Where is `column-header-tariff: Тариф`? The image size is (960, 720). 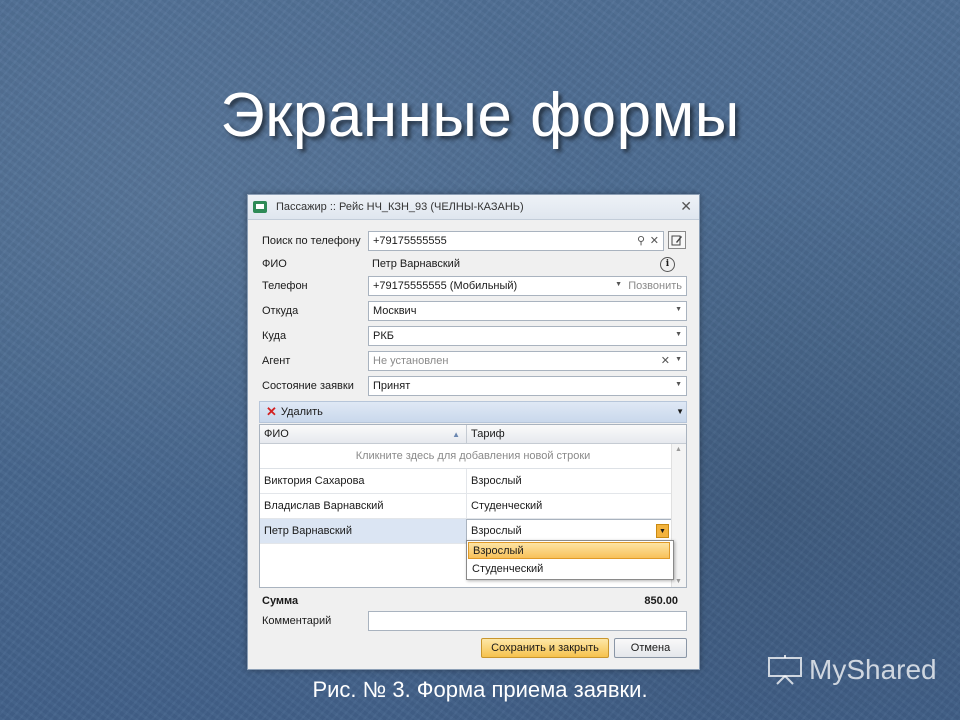 column-header-tariff: Тариф is located at coordinates (569, 434).